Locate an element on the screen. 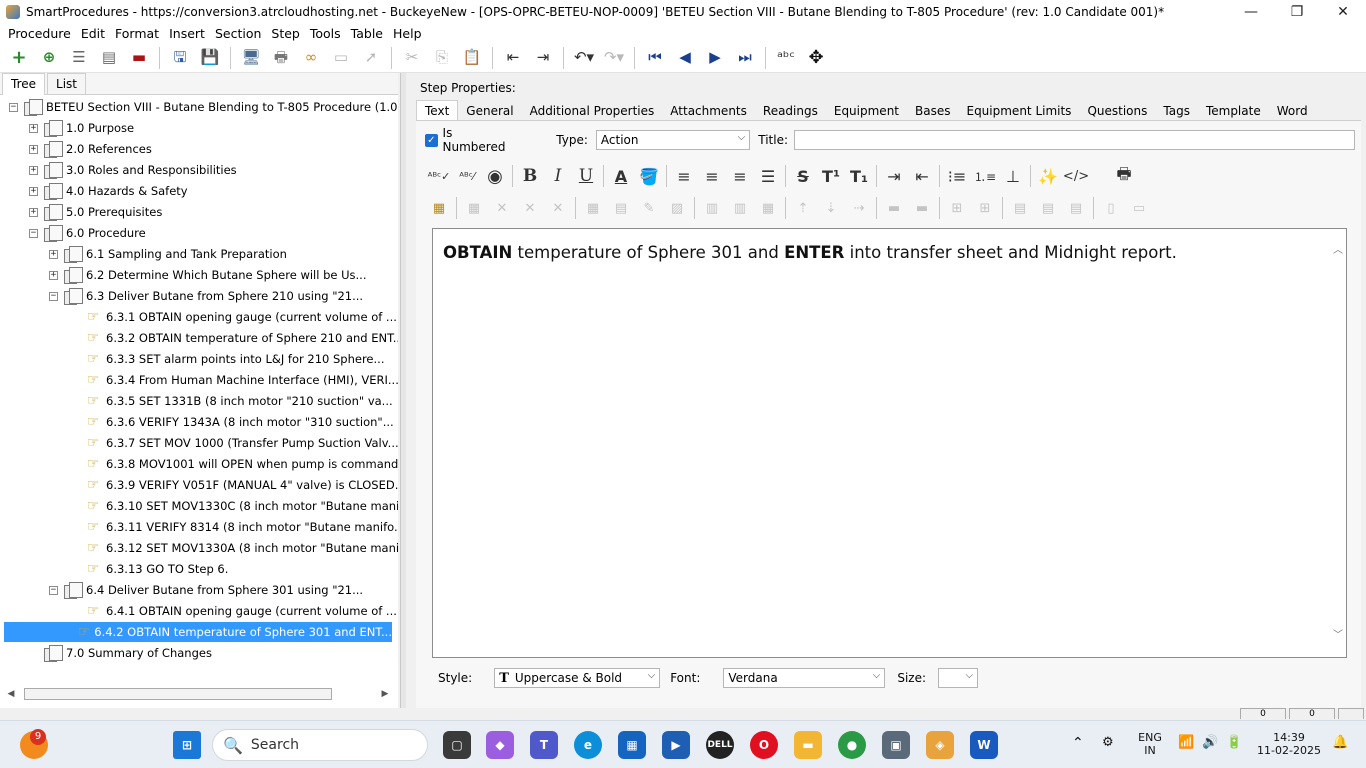  redo-arrow-icon: ➚ is located at coordinates (371, 58).